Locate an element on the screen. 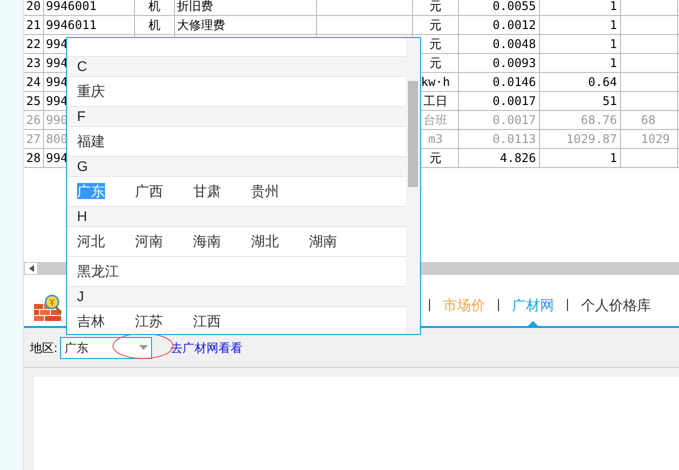 Image resolution: width=679 pixels, height=470 pixels. region-option: 河北 is located at coordinates (106, 242).